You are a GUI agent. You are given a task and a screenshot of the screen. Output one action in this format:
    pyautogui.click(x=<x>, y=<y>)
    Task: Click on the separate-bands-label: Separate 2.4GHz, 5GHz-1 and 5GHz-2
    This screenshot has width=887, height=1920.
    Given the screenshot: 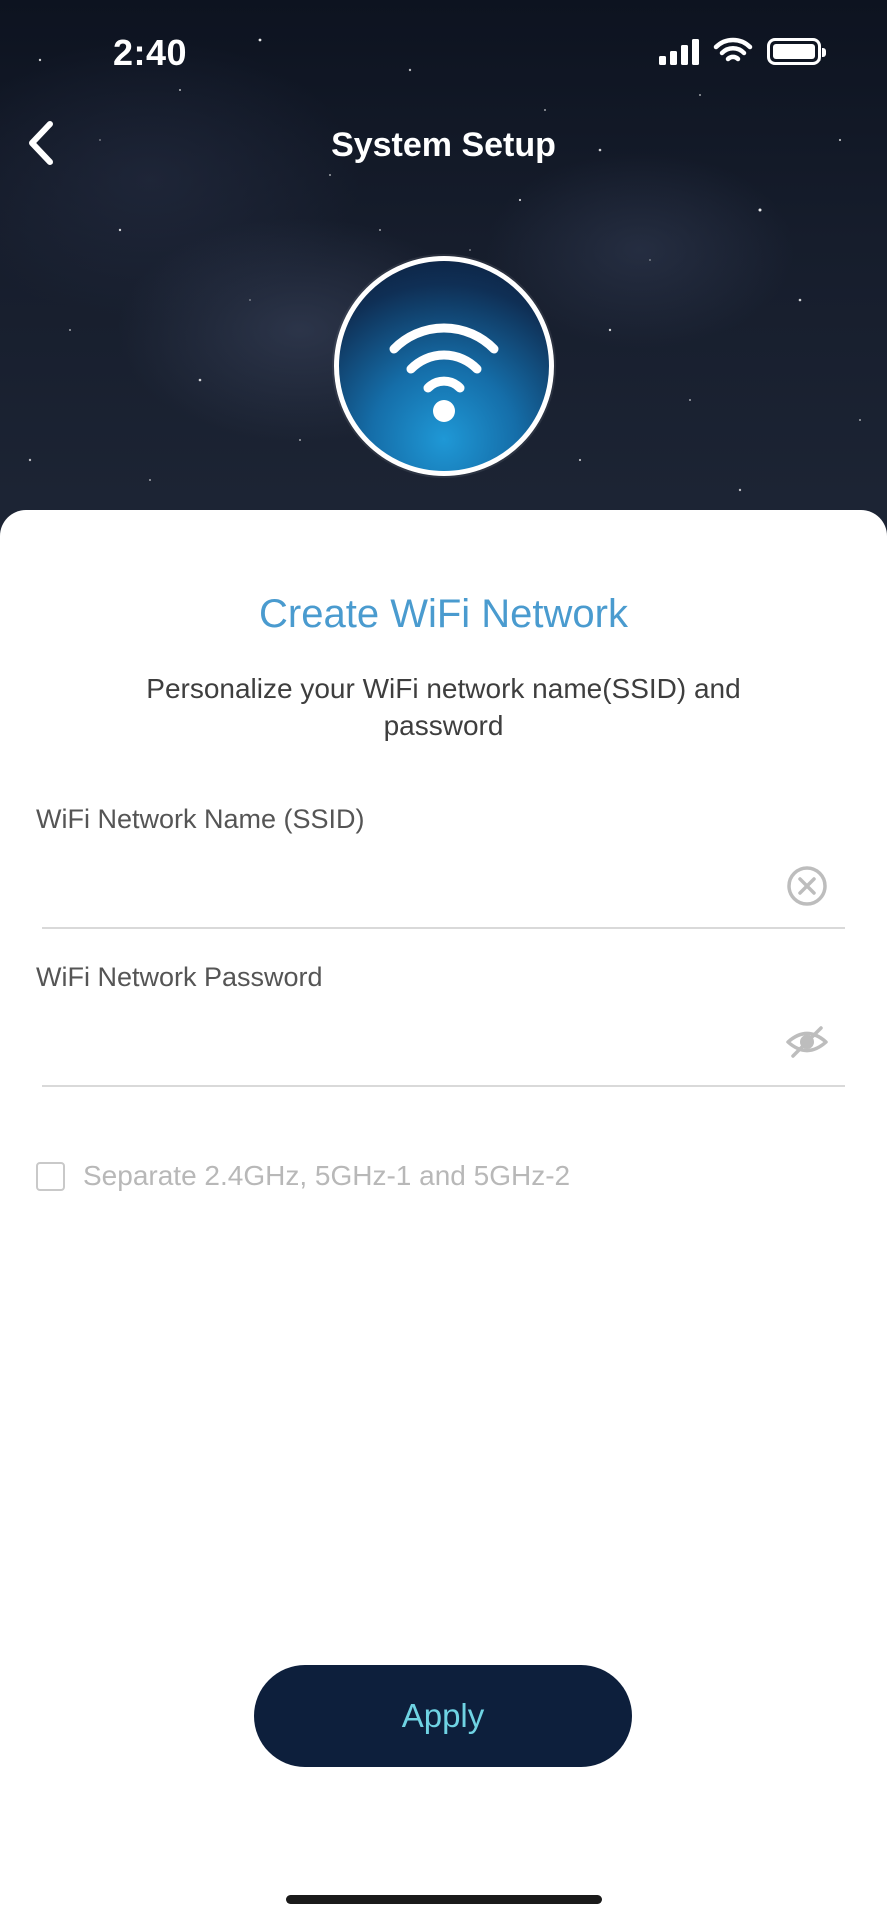 What is the action you would take?
    pyautogui.click(x=327, y=1175)
    